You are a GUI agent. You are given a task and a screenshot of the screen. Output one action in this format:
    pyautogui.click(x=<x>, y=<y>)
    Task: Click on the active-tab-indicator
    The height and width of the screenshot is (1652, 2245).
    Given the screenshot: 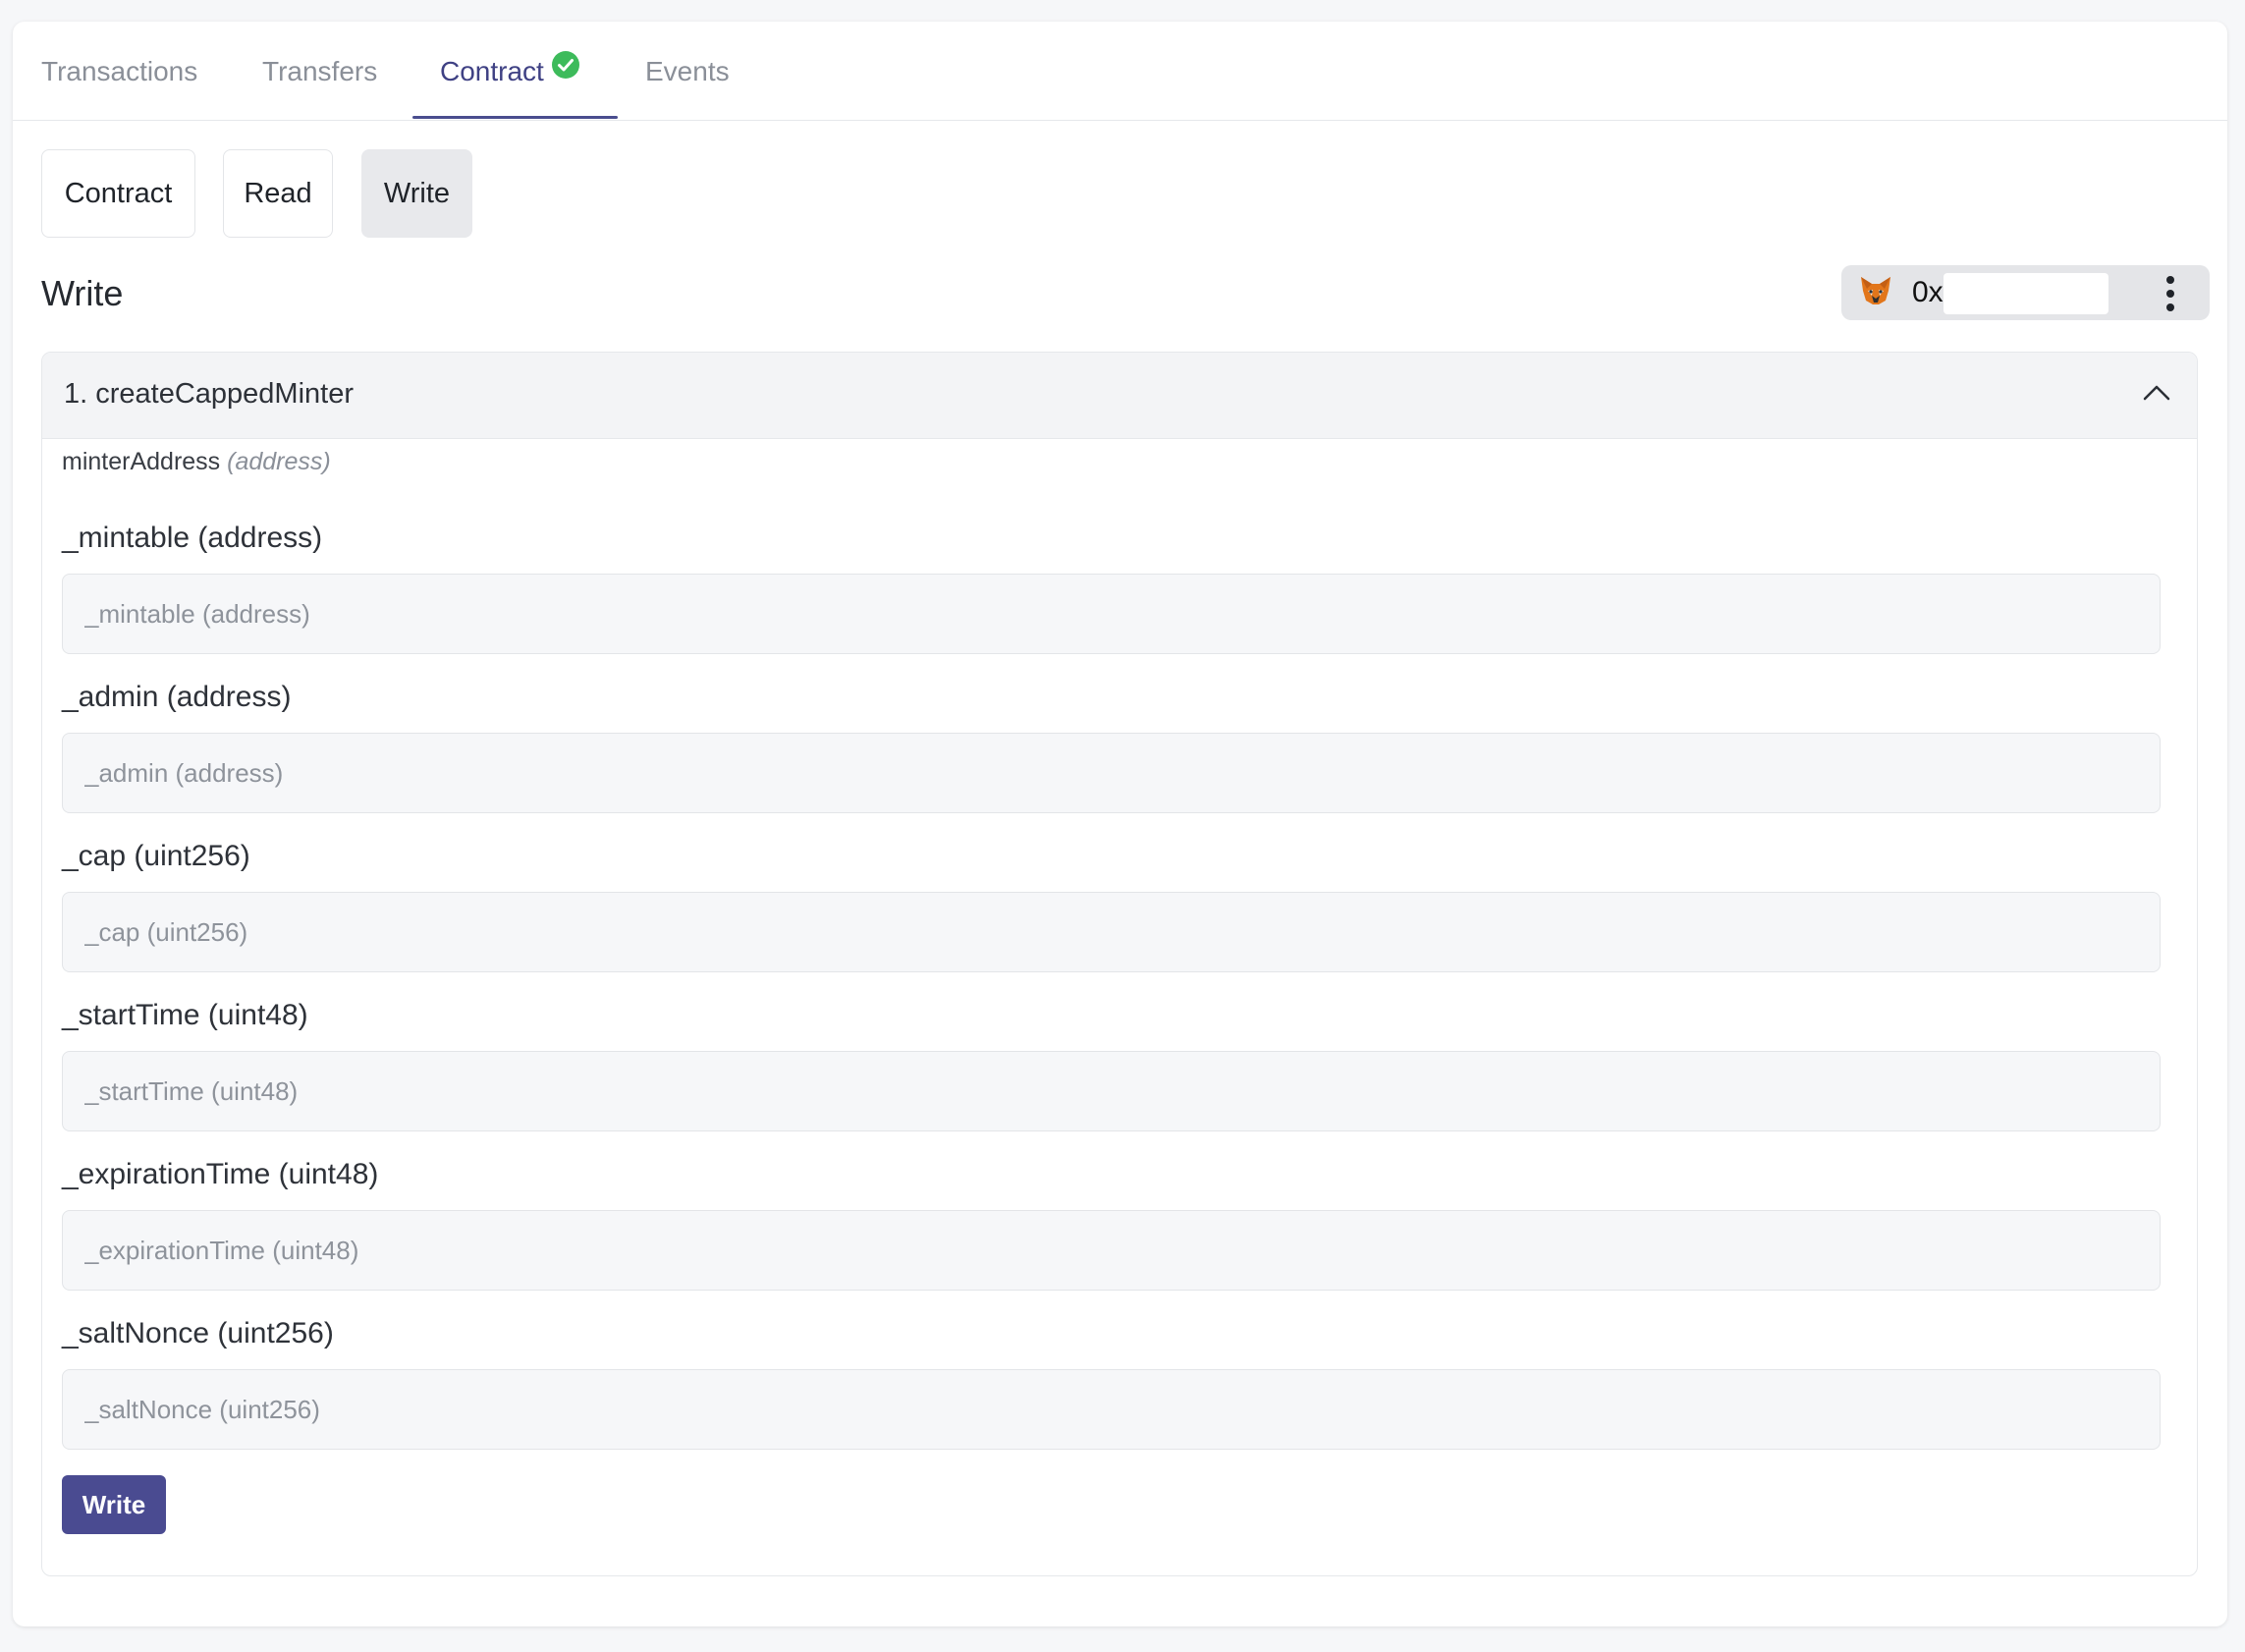 What is the action you would take?
    pyautogui.click(x=515, y=117)
    